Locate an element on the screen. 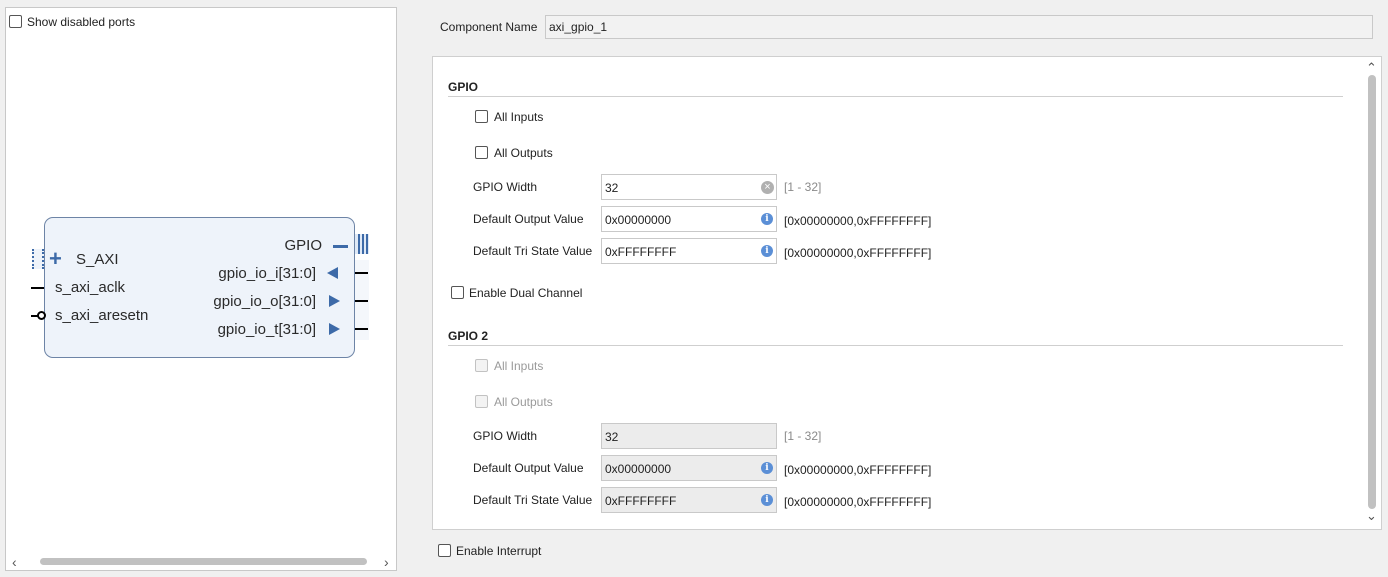  active-low-bubble-icon is located at coordinates (41, 315).